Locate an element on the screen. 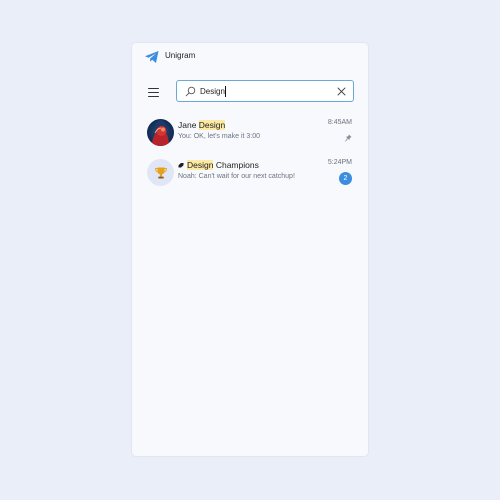  telegram-plane-icon is located at coordinates (152, 57).